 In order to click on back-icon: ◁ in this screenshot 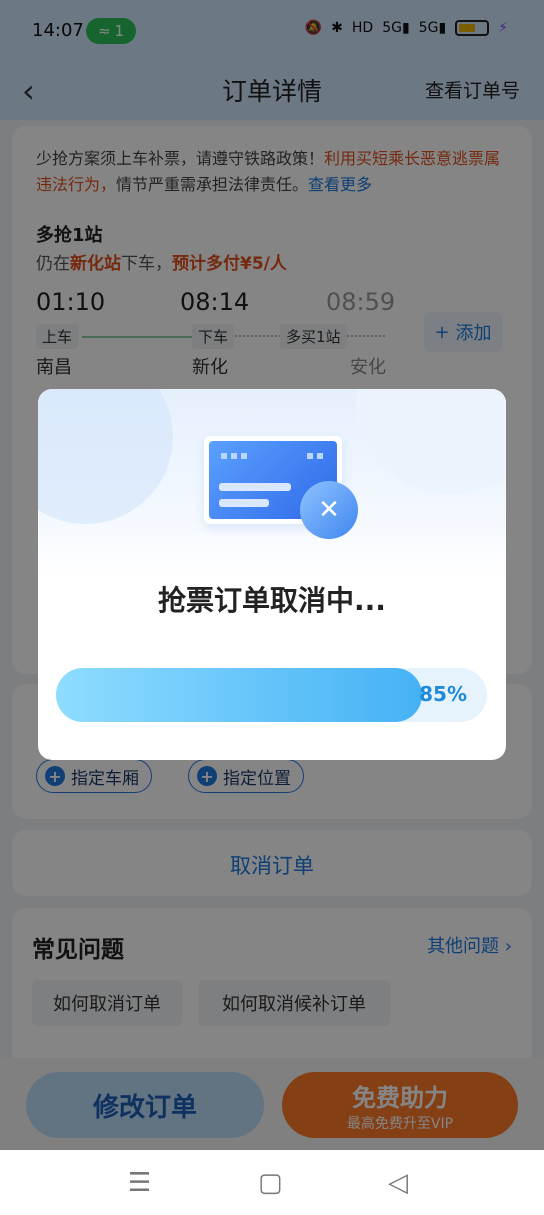, I will do `click(398, 1183)`.